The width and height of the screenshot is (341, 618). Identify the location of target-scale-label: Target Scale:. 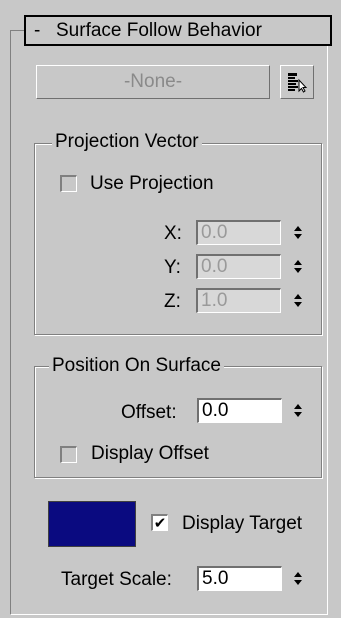
(116, 579).